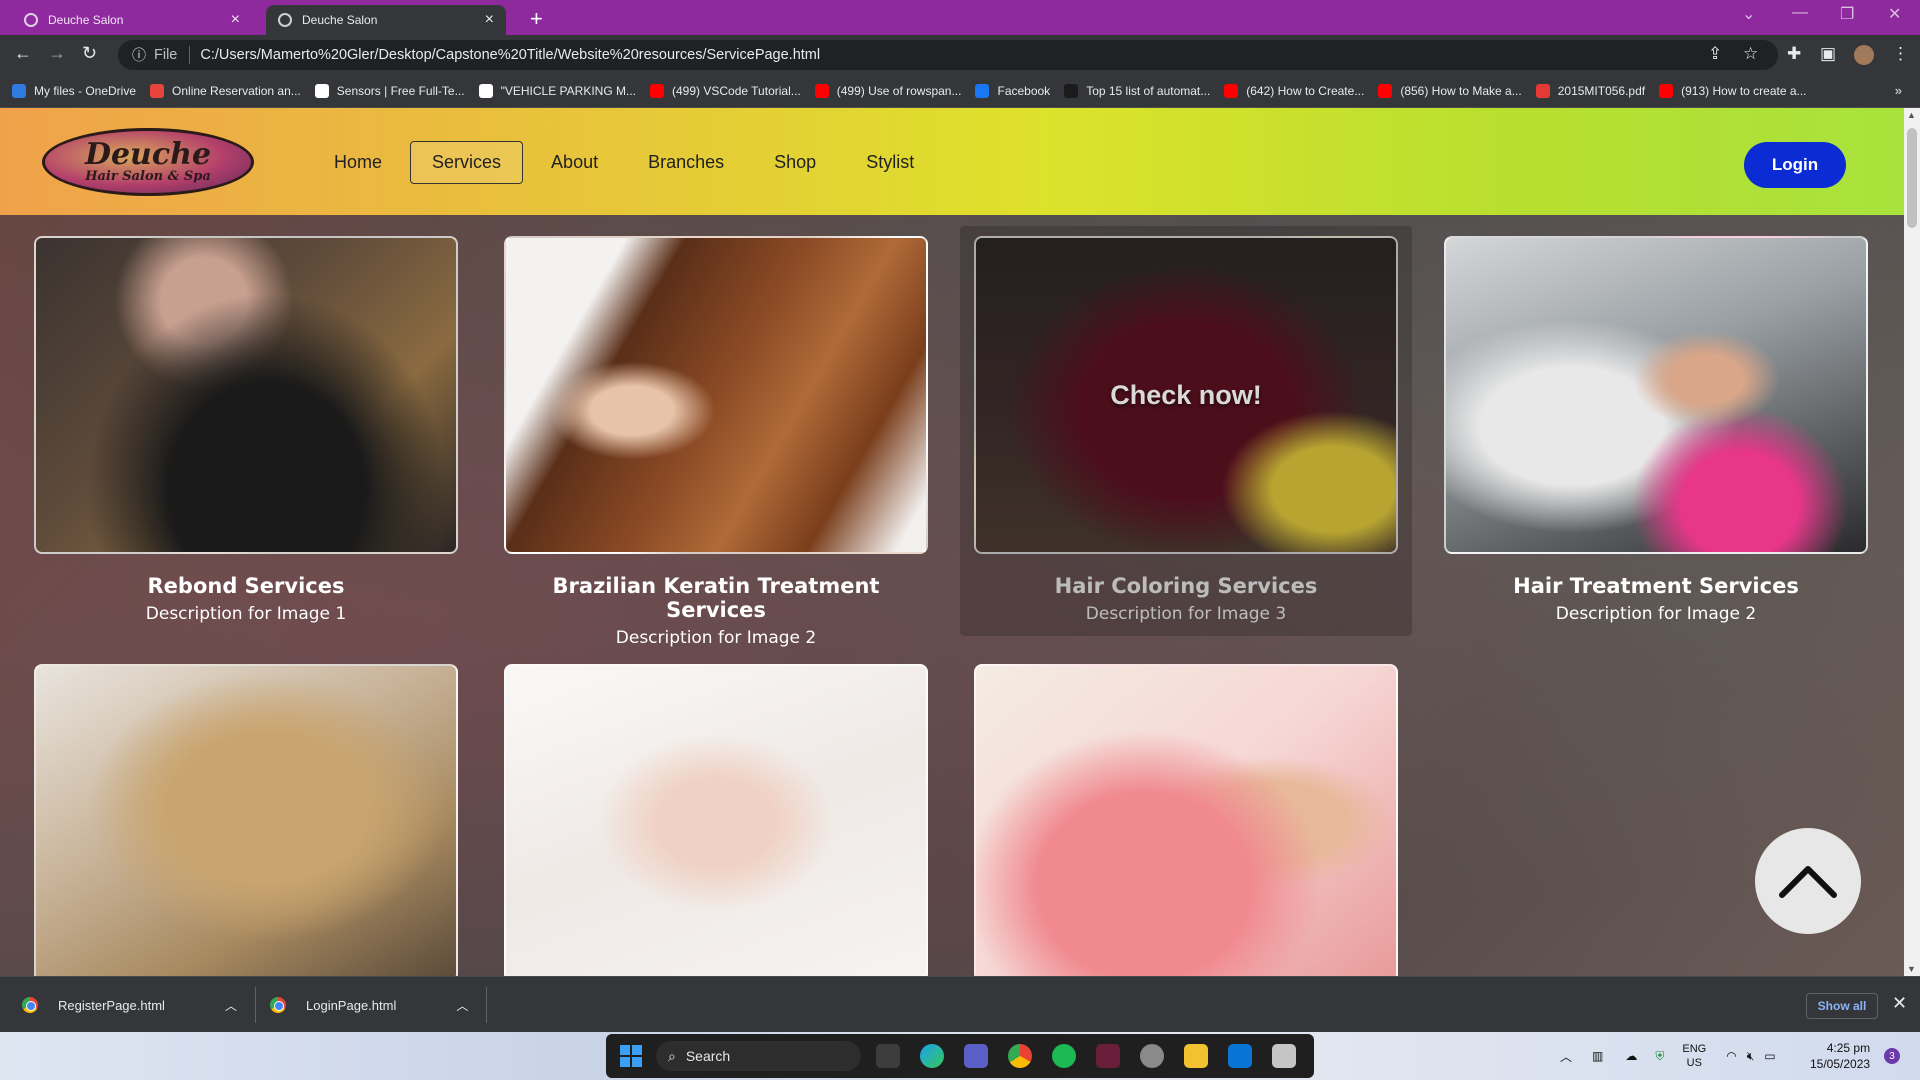 This screenshot has width=1920, height=1080. Describe the element at coordinates (1012, 91) in the screenshot. I see `bookmark-item: Facebook` at that location.